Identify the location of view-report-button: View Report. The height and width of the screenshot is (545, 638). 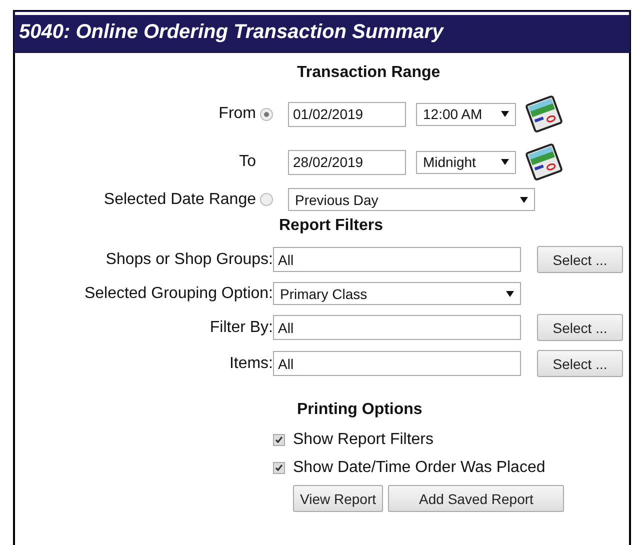
(338, 498).